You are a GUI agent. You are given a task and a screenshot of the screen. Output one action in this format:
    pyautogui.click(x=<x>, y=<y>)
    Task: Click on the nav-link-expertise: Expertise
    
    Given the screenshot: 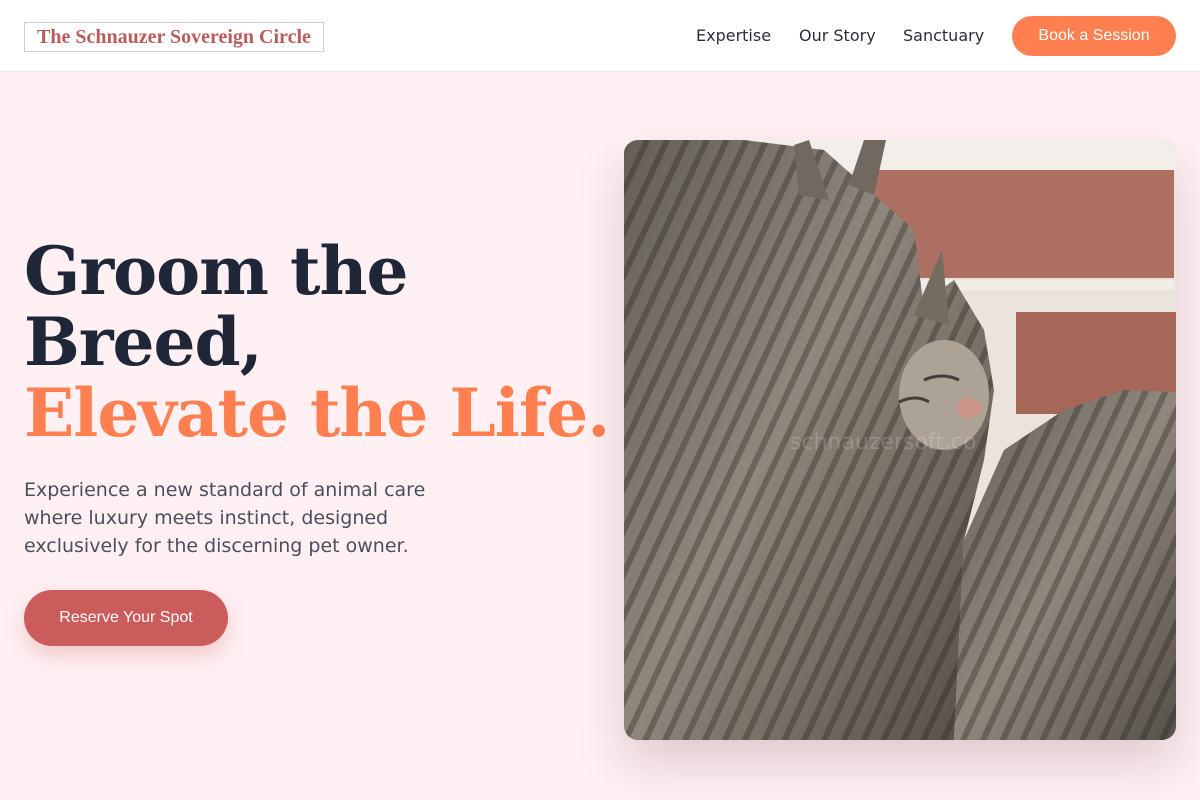 What is the action you would take?
    pyautogui.click(x=733, y=36)
    